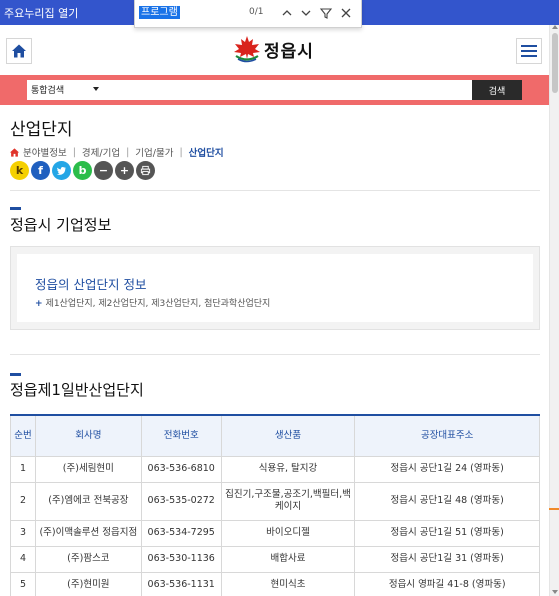 The image size is (559, 596). I want to click on search-input: 통합검색, so click(249, 90).